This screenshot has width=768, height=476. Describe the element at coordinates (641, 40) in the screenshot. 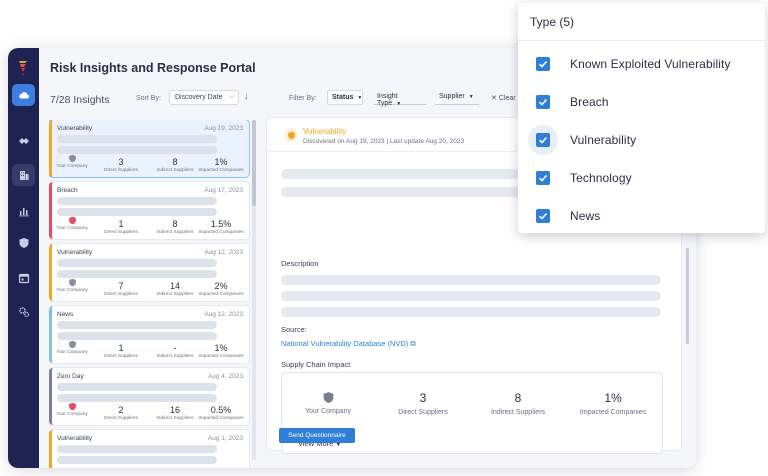

I see `divider` at that location.